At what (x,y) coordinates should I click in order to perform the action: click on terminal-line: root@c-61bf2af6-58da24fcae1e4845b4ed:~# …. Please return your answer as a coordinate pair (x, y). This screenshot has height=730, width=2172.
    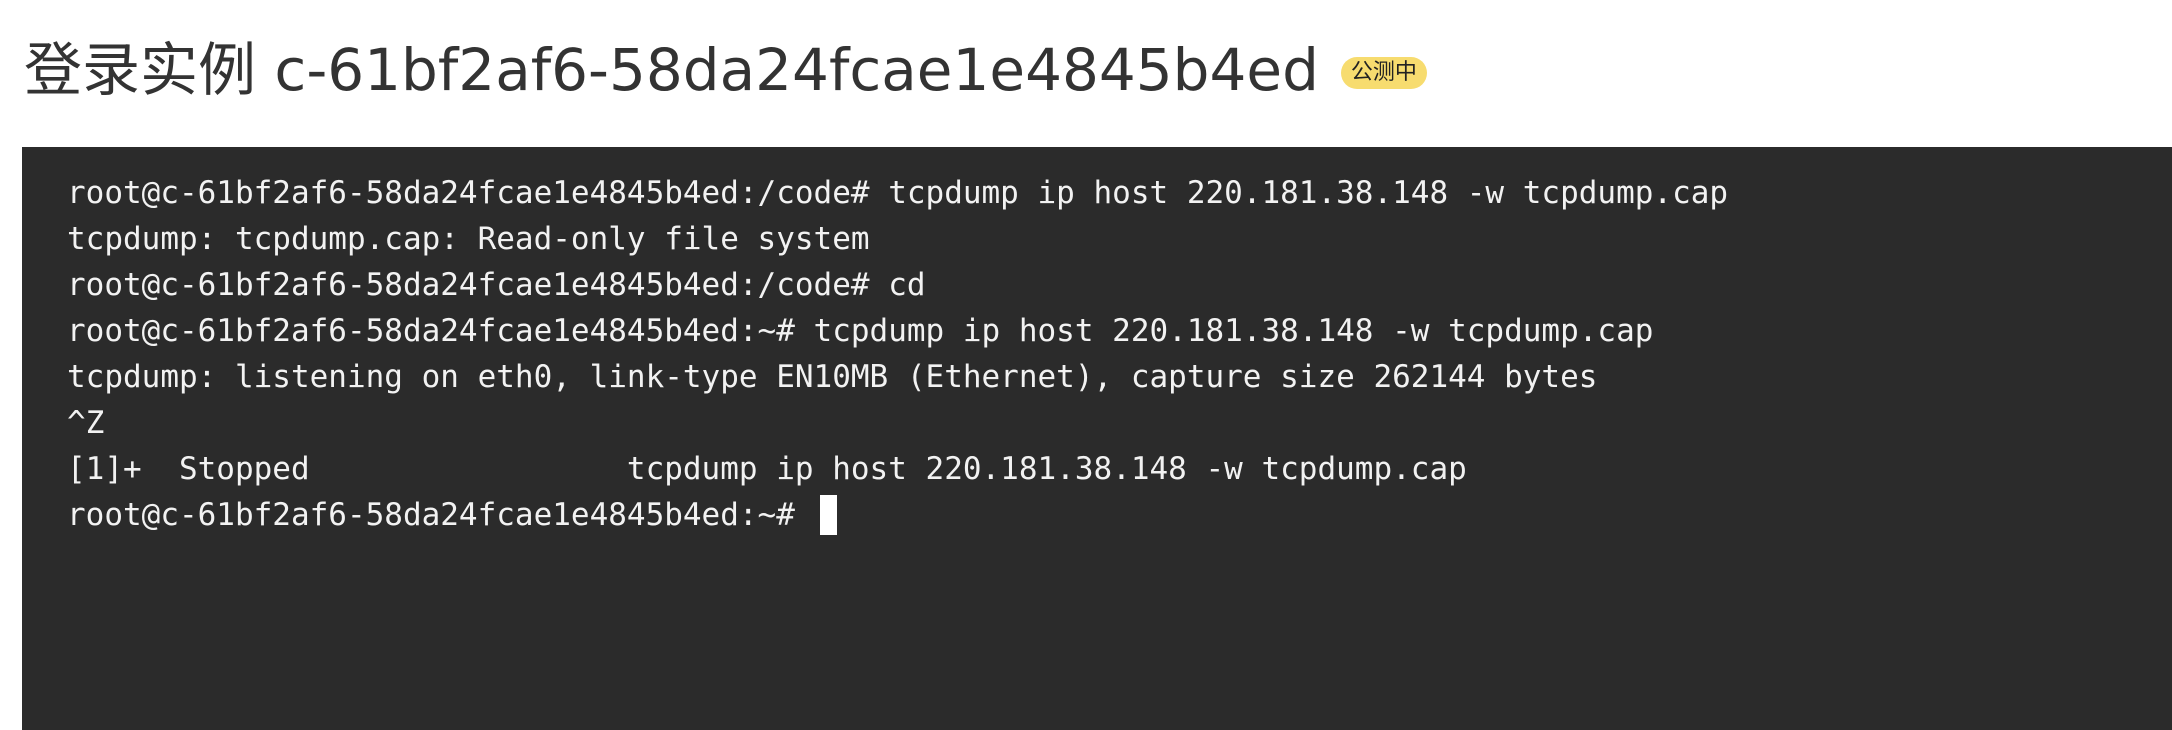
    Looking at the image, I should click on (860, 331).